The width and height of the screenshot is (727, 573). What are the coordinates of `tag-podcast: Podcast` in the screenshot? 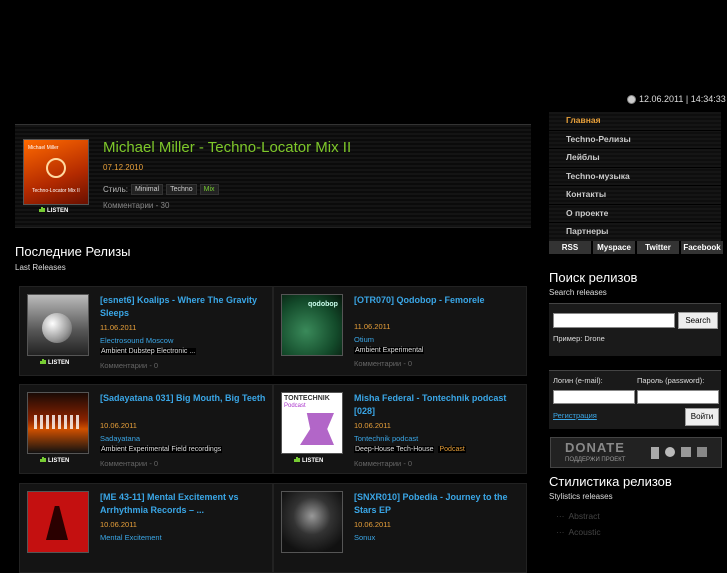 It's located at (452, 449).